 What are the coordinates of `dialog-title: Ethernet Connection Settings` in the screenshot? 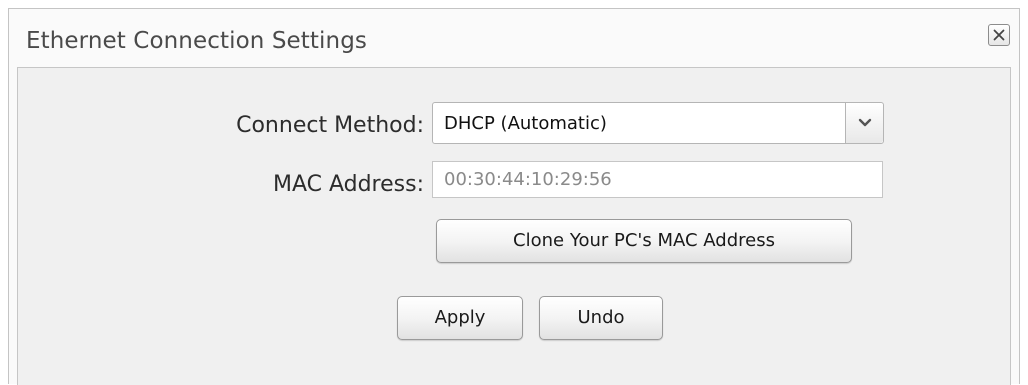 It's located at (196, 41).